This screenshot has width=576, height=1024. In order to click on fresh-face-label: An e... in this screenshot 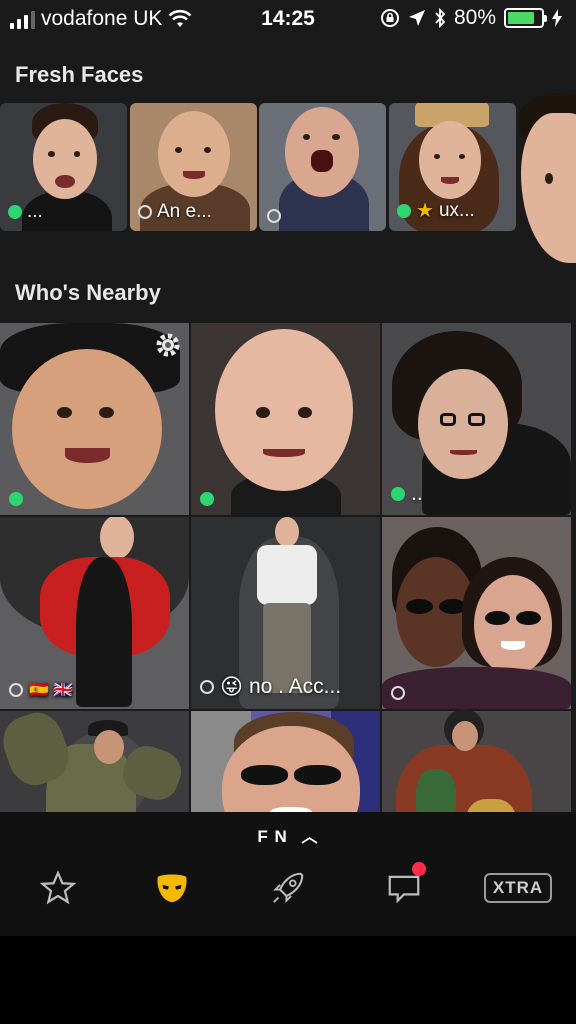, I will do `click(175, 212)`.